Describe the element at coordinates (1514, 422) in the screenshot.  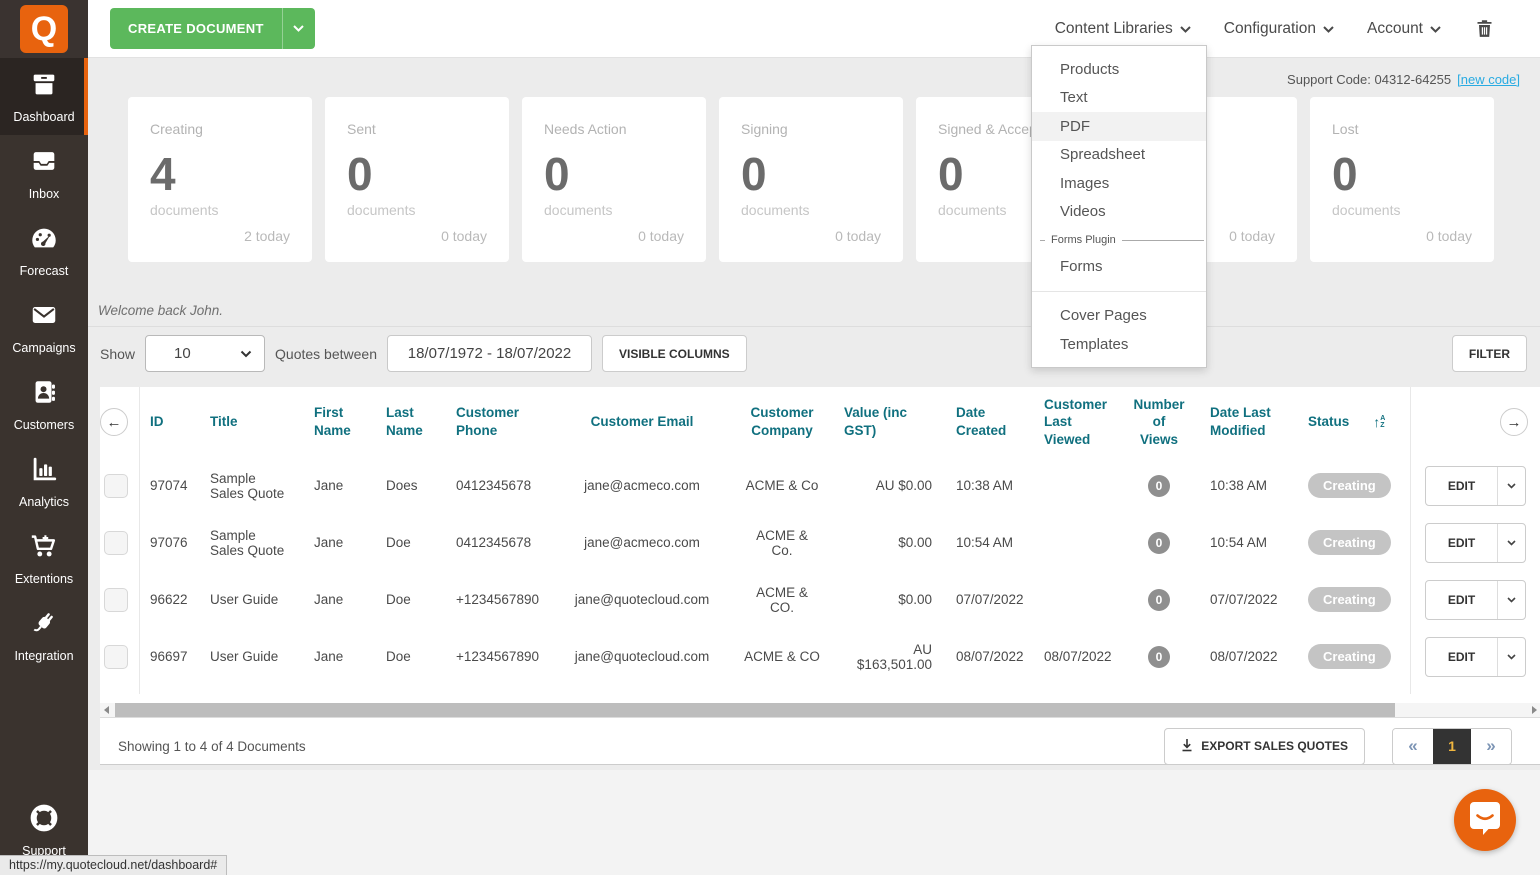
I see `scroll-right-button: →` at that location.